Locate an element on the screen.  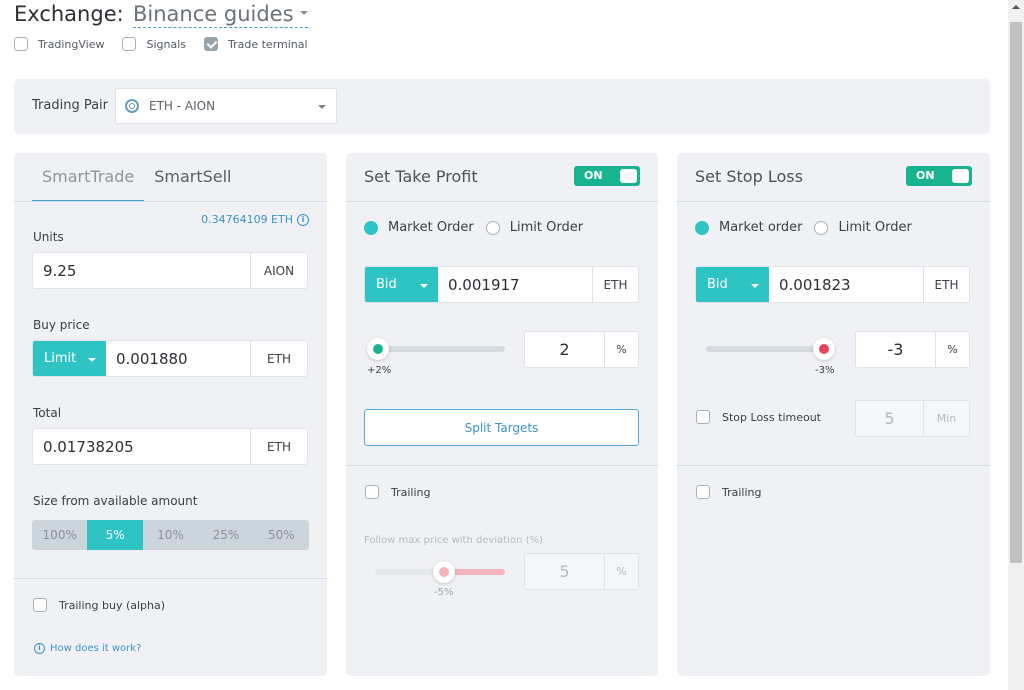
exchange-selector: Binance guides is located at coordinates (220, 15).